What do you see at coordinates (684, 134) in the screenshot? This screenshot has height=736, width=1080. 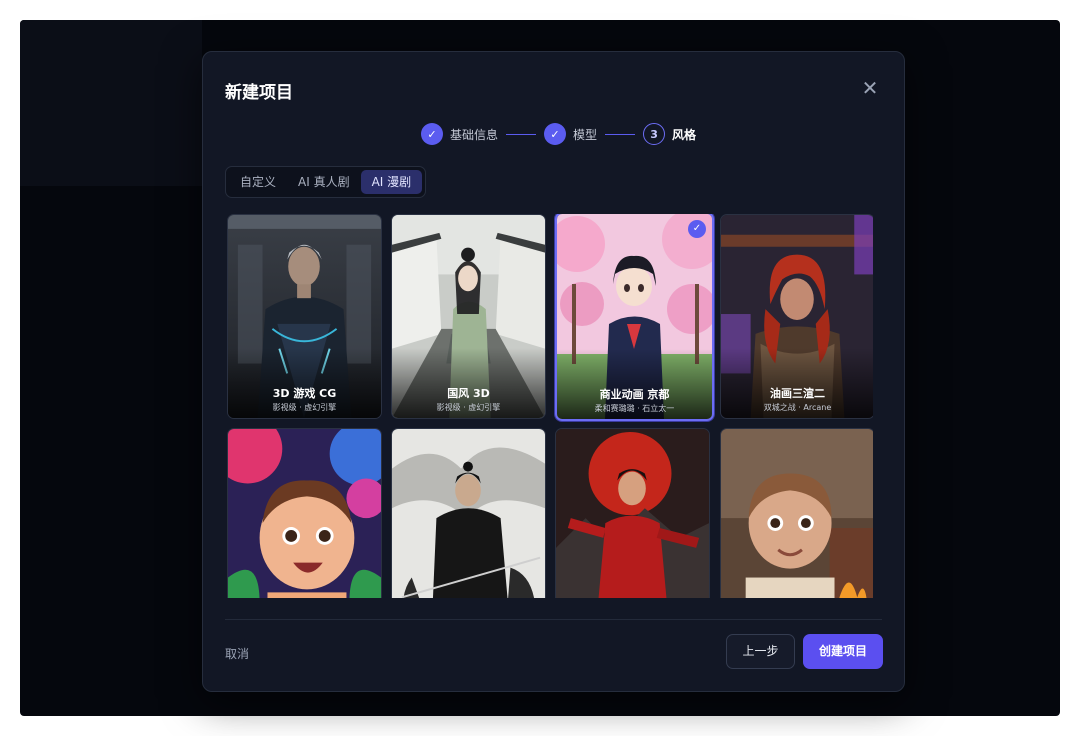 I see `step-label: 风格` at bounding box center [684, 134].